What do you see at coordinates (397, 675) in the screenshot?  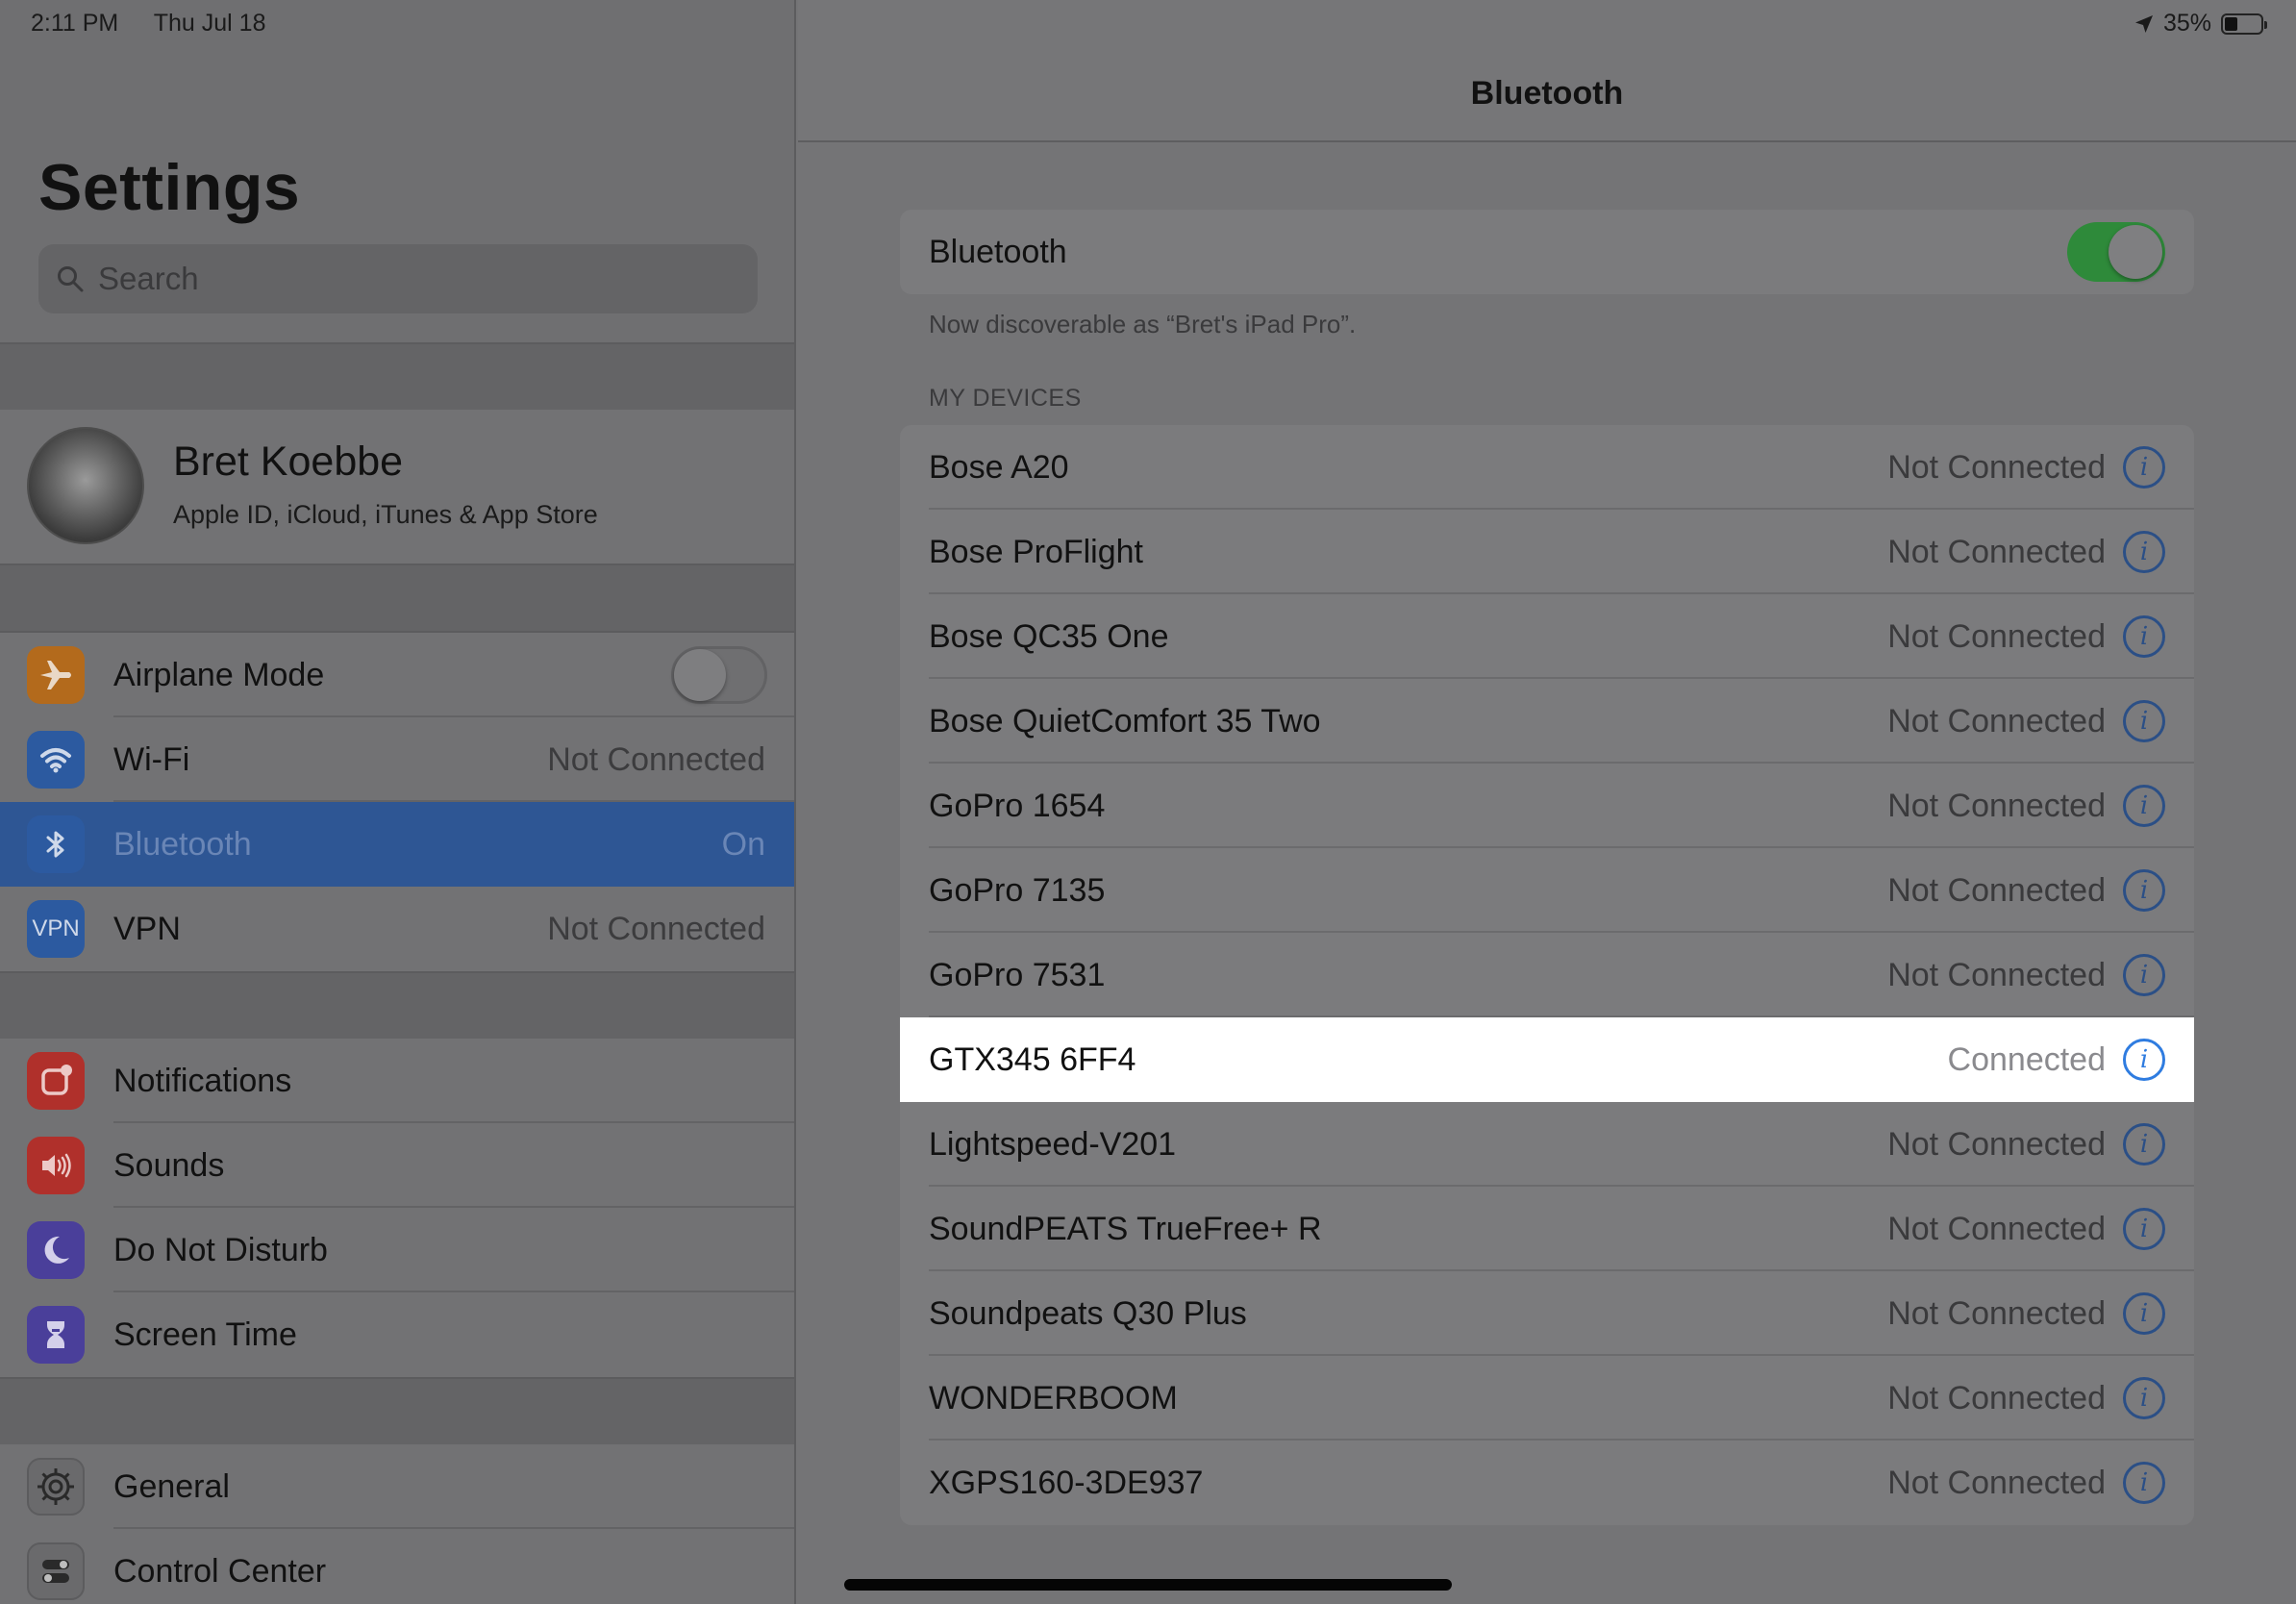 I see `sidebar-item-airplane-mode: Airplane Mode` at bounding box center [397, 675].